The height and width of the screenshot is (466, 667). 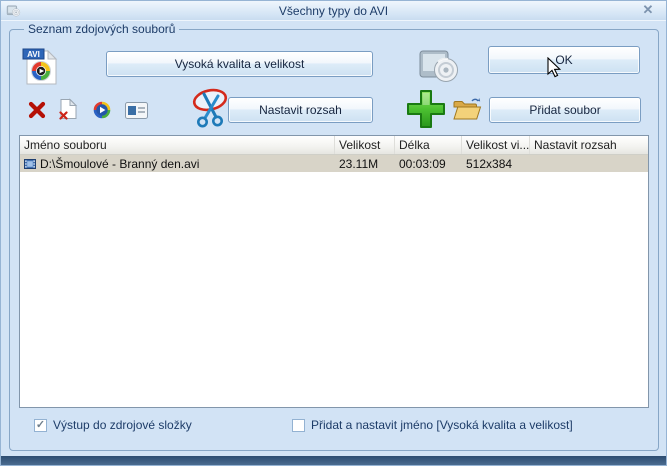 I want to click on close-icon: ✕, so click(x=648, y=10).